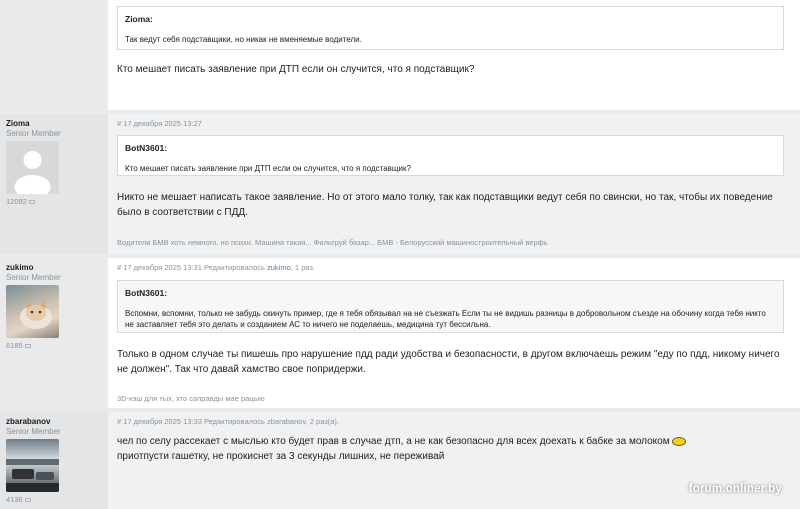 The width and height of the screenshot is (800, 509). What do you see at coordinates (57, 201) in the screenshot?
I see `post-count: 12092` at bounding box center [57, 201].